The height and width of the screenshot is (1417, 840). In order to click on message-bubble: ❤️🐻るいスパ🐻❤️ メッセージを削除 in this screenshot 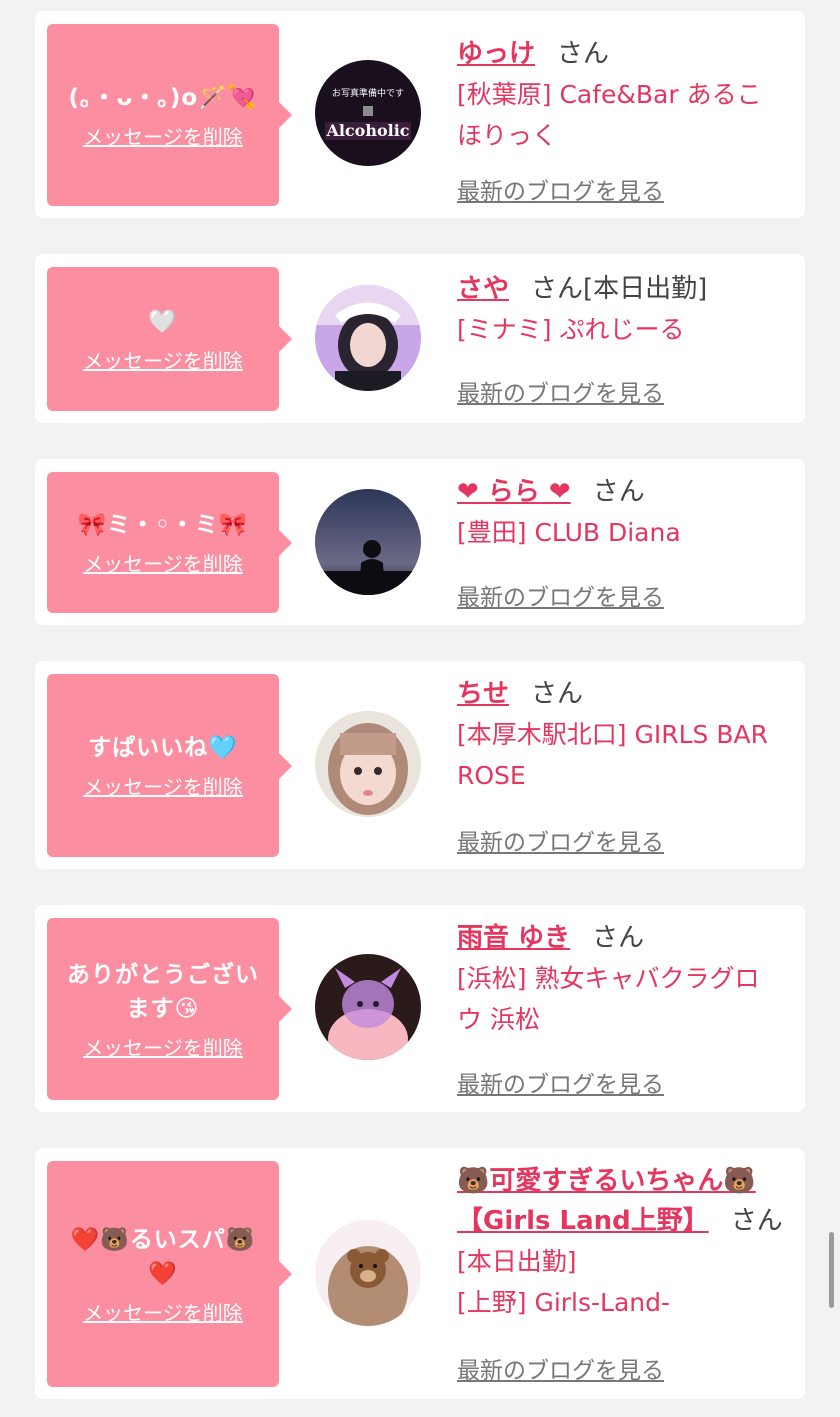, I will do `click(169, 1274)`.